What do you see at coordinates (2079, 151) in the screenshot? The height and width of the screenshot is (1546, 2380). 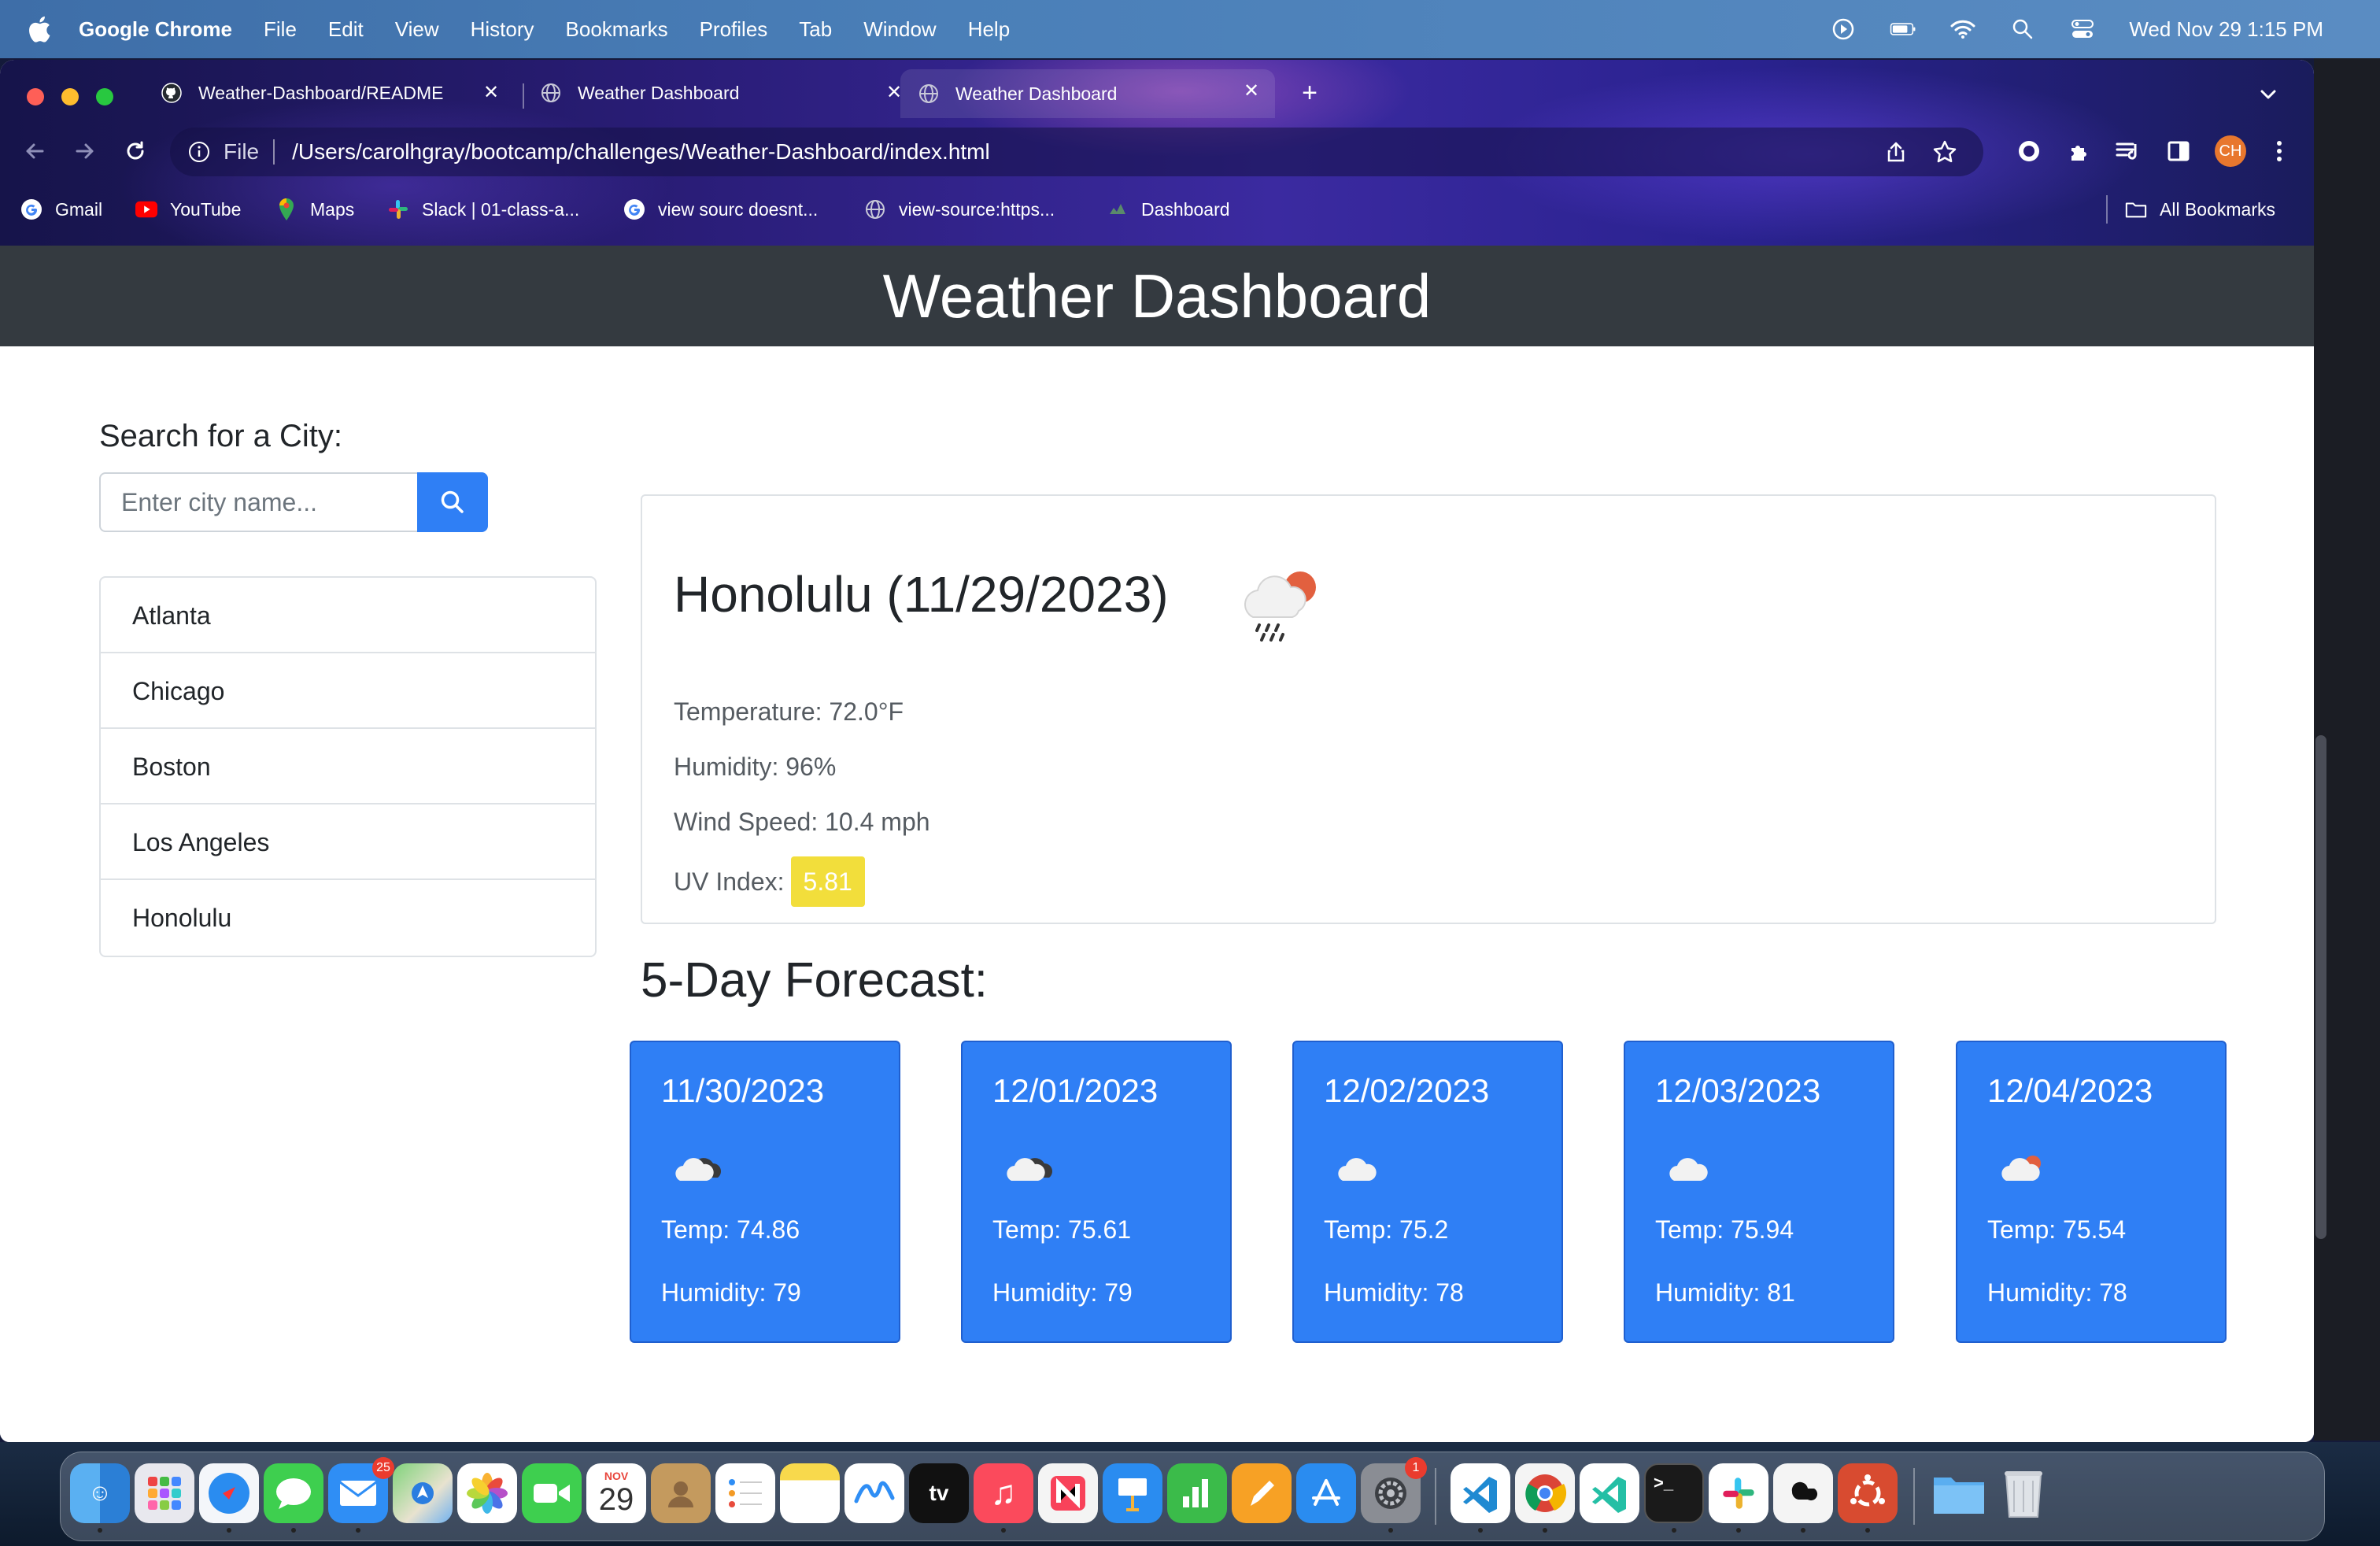 I see `extensions-puzzle-icon` at bounding box center [2079, 151].